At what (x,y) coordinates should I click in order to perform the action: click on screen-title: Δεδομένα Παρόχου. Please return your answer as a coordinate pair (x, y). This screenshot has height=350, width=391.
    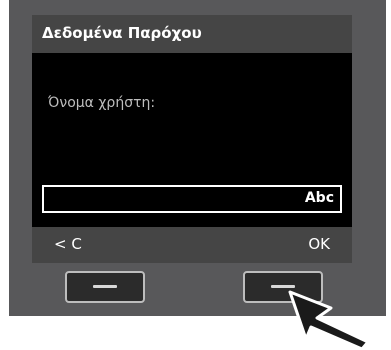
    Looking at the image, I should click on (122, 33).